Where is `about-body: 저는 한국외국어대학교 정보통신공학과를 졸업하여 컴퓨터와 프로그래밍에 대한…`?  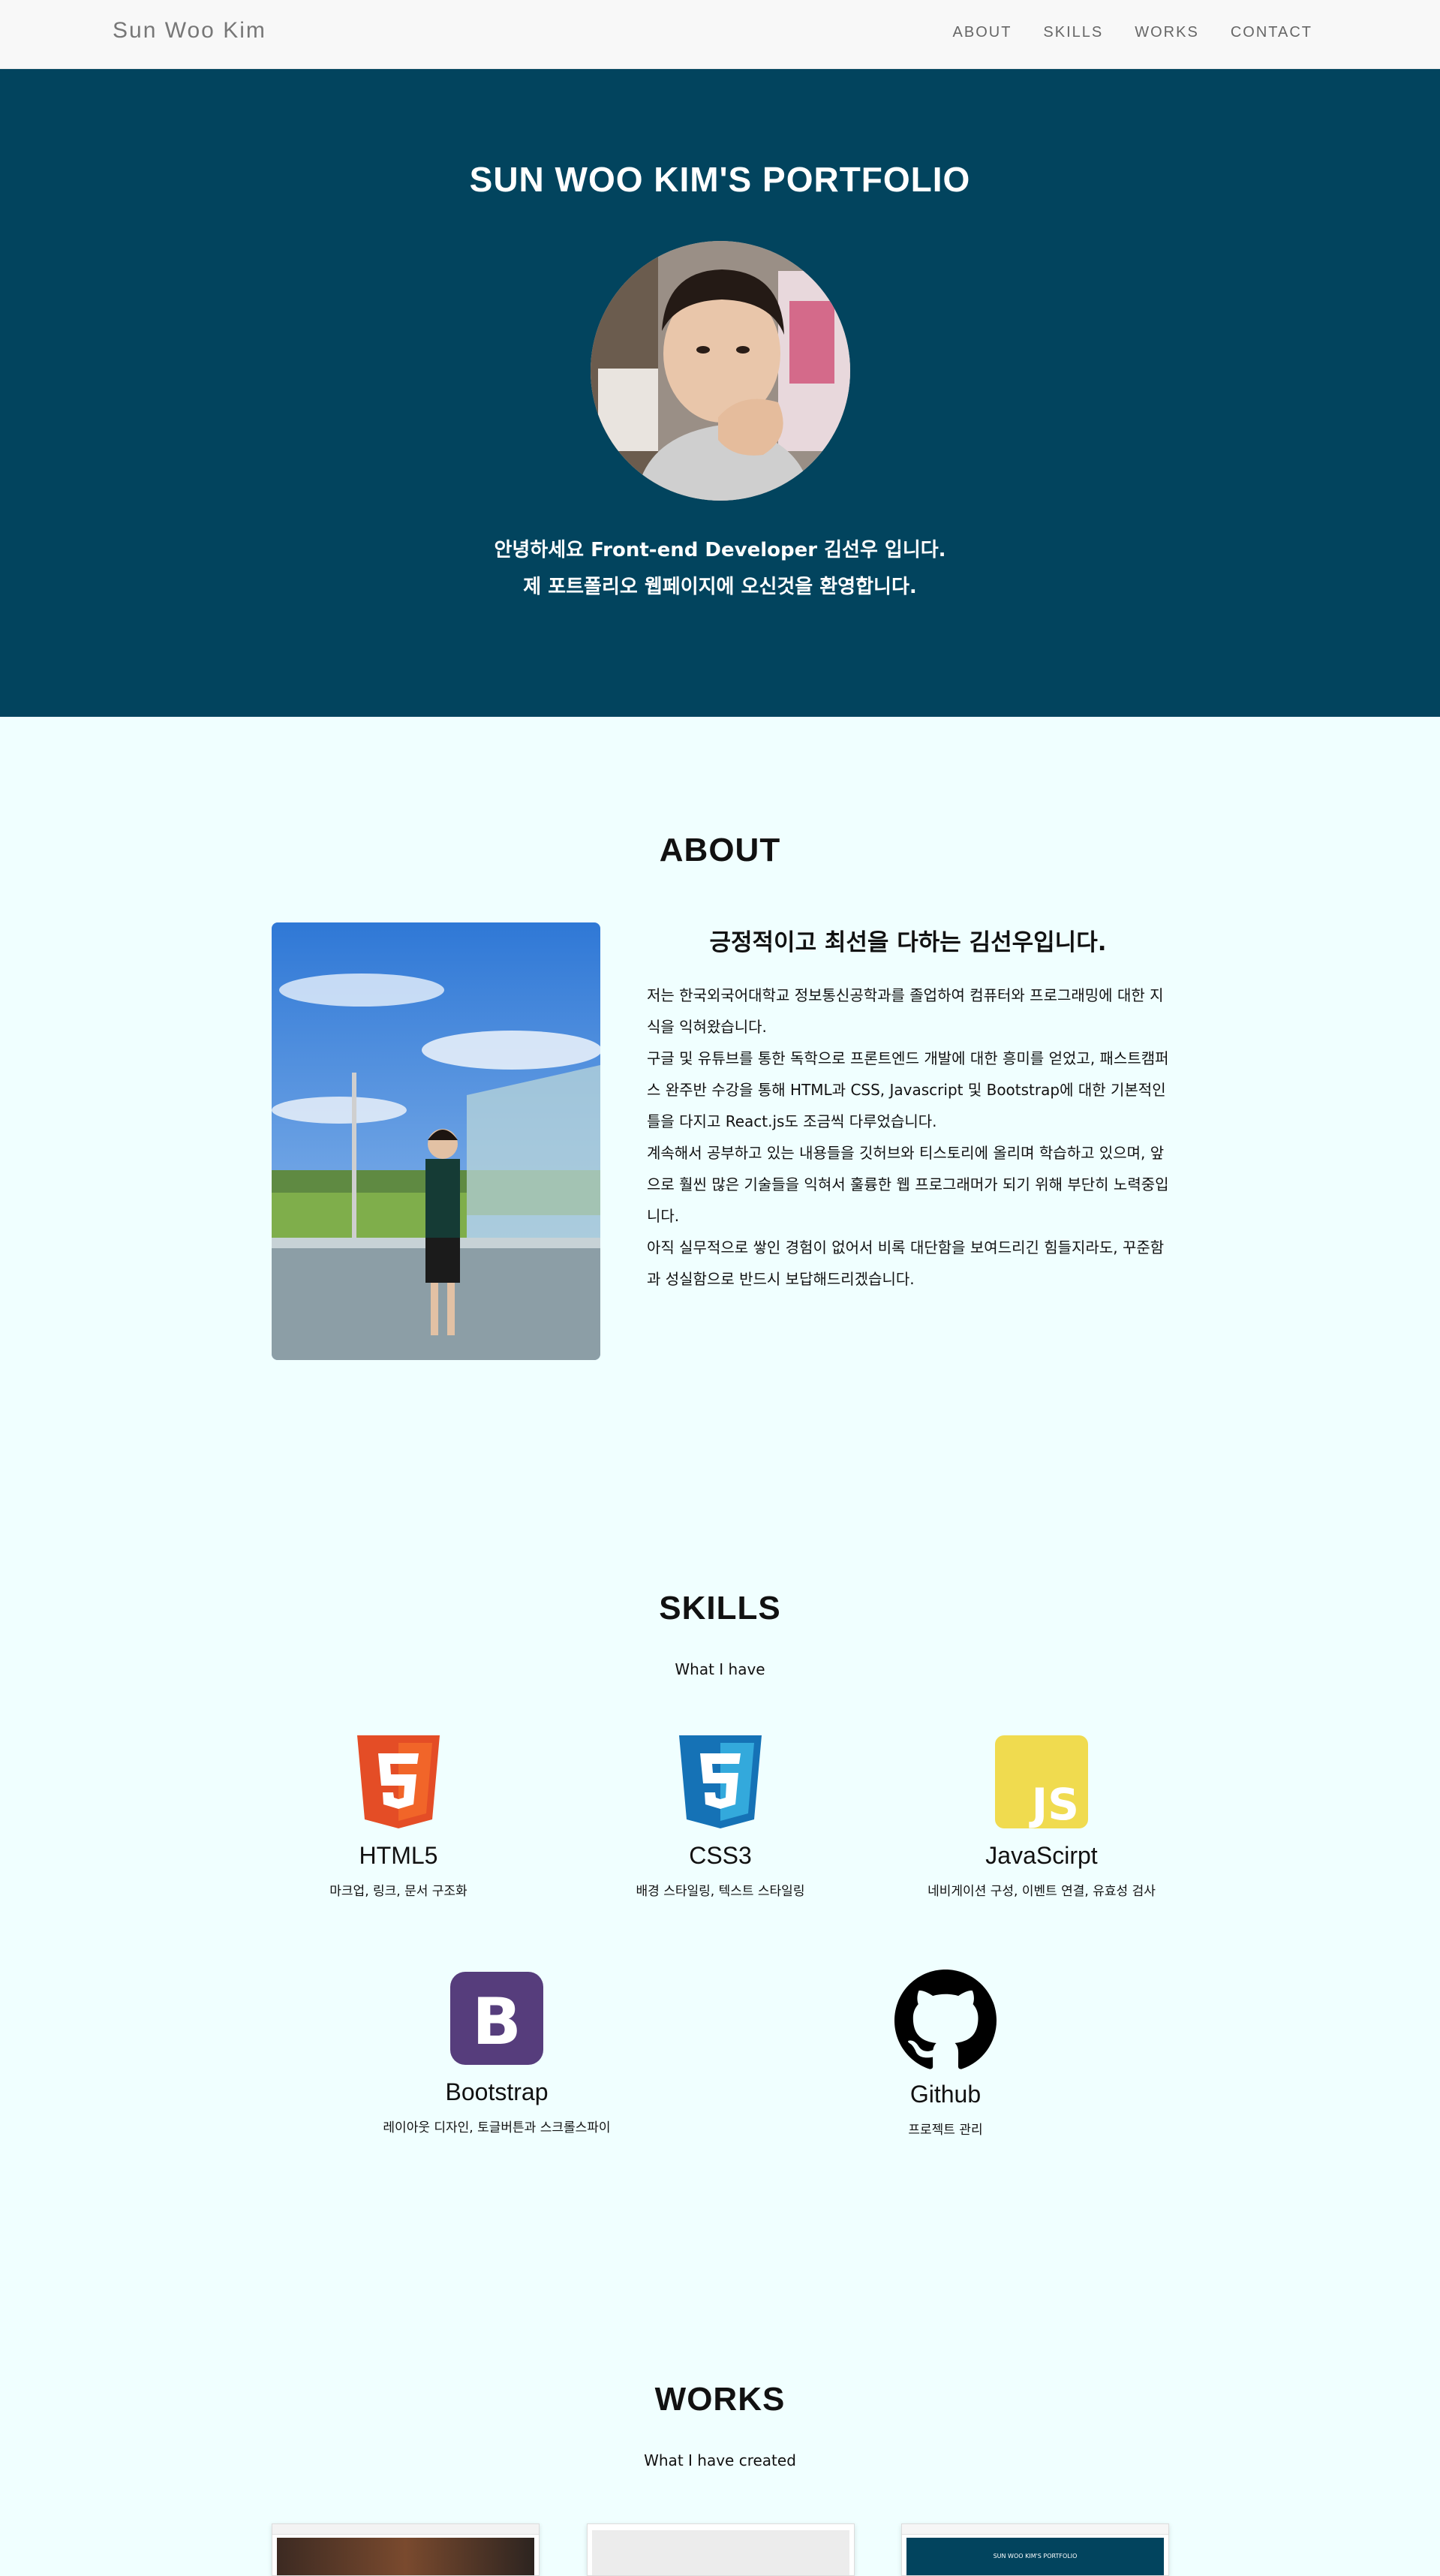
about-body: 저는 한국외국어대학교 정보통신공학과를 졸업하여 컴퓨터와 프로그래밍에 대한… is located at coordinates (909, 1137).